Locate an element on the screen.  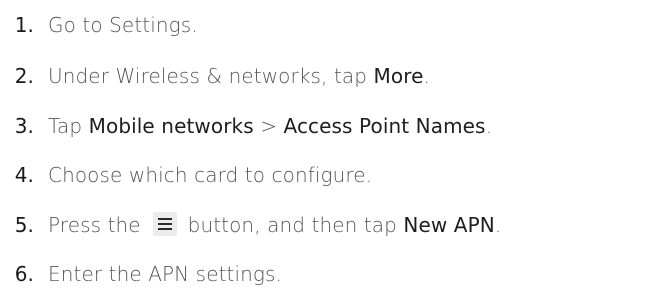
step-text-middle: button, and then tap is located at coordinates (292, 225).